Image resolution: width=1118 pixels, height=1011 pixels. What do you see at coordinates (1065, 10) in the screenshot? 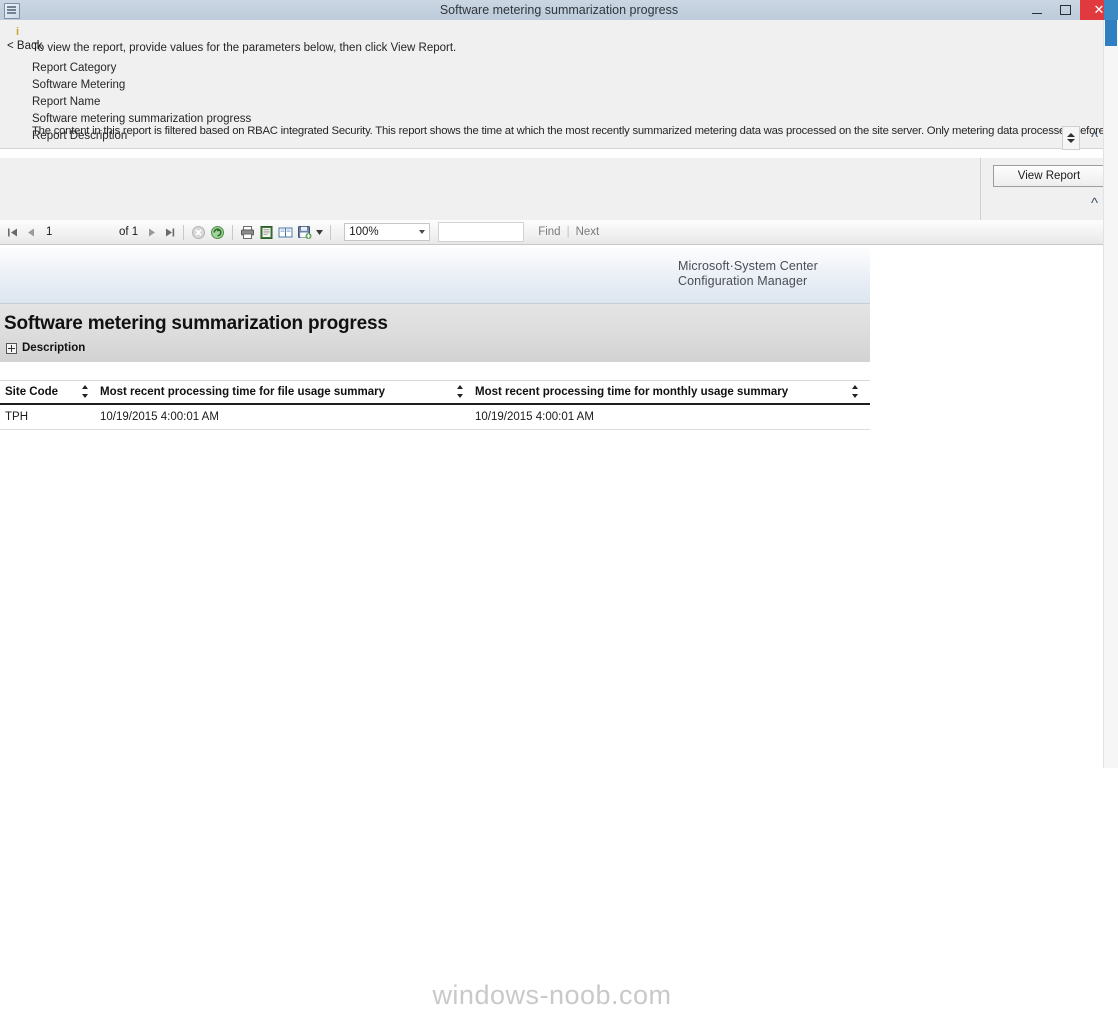
I see `maximize-button` at bounding box center [1065, 10].